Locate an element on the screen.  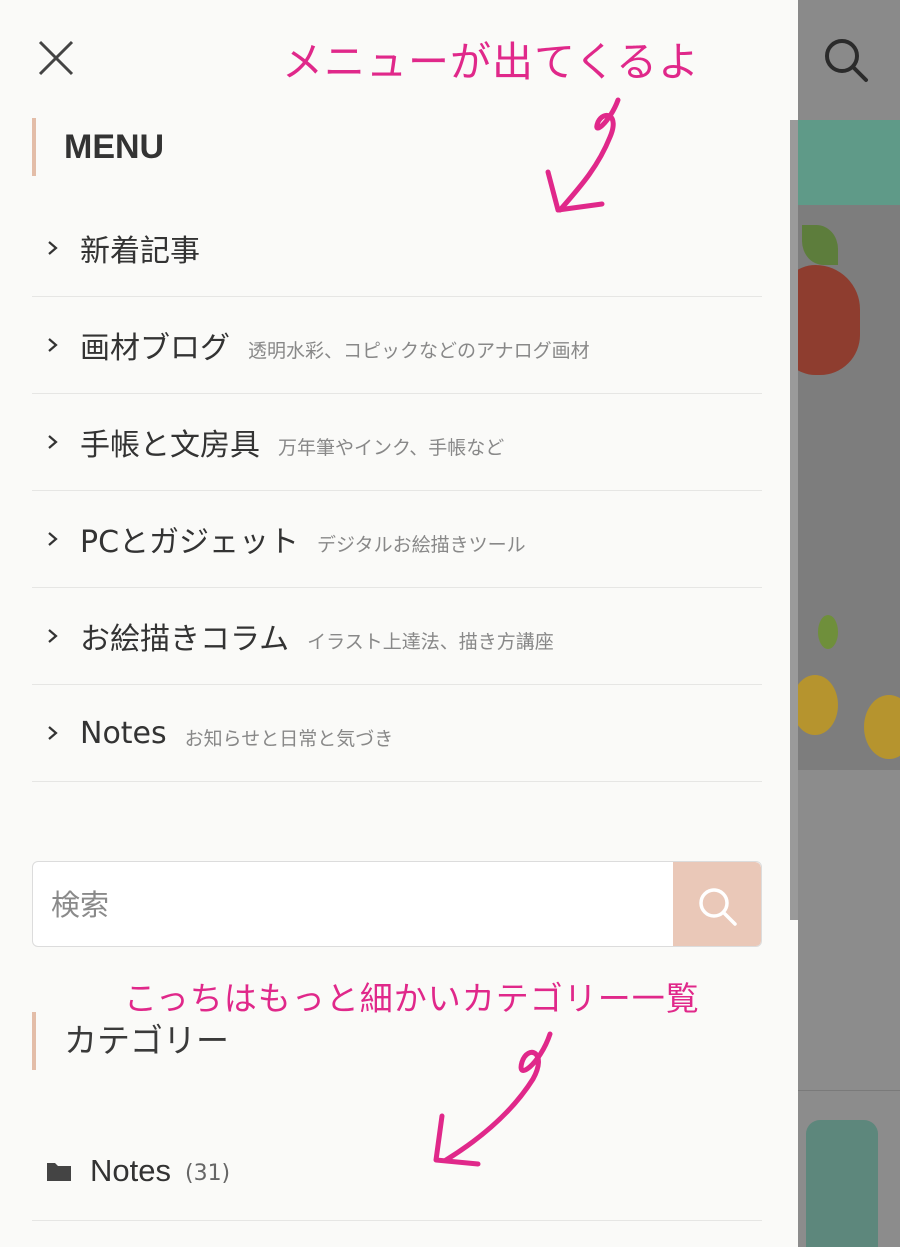
background-page is located at coordinates (849, 623).